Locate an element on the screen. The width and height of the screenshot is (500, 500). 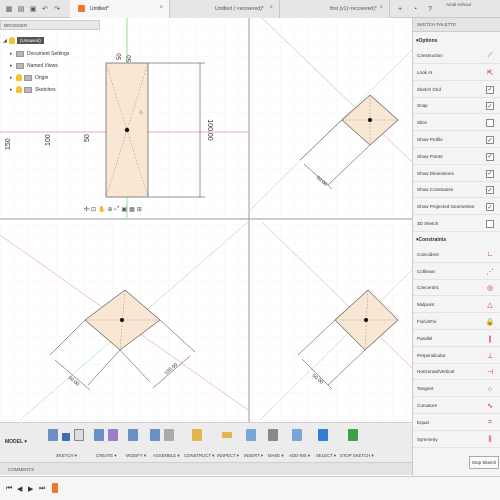
option-row: Slice is located at coordinates (456, 123).